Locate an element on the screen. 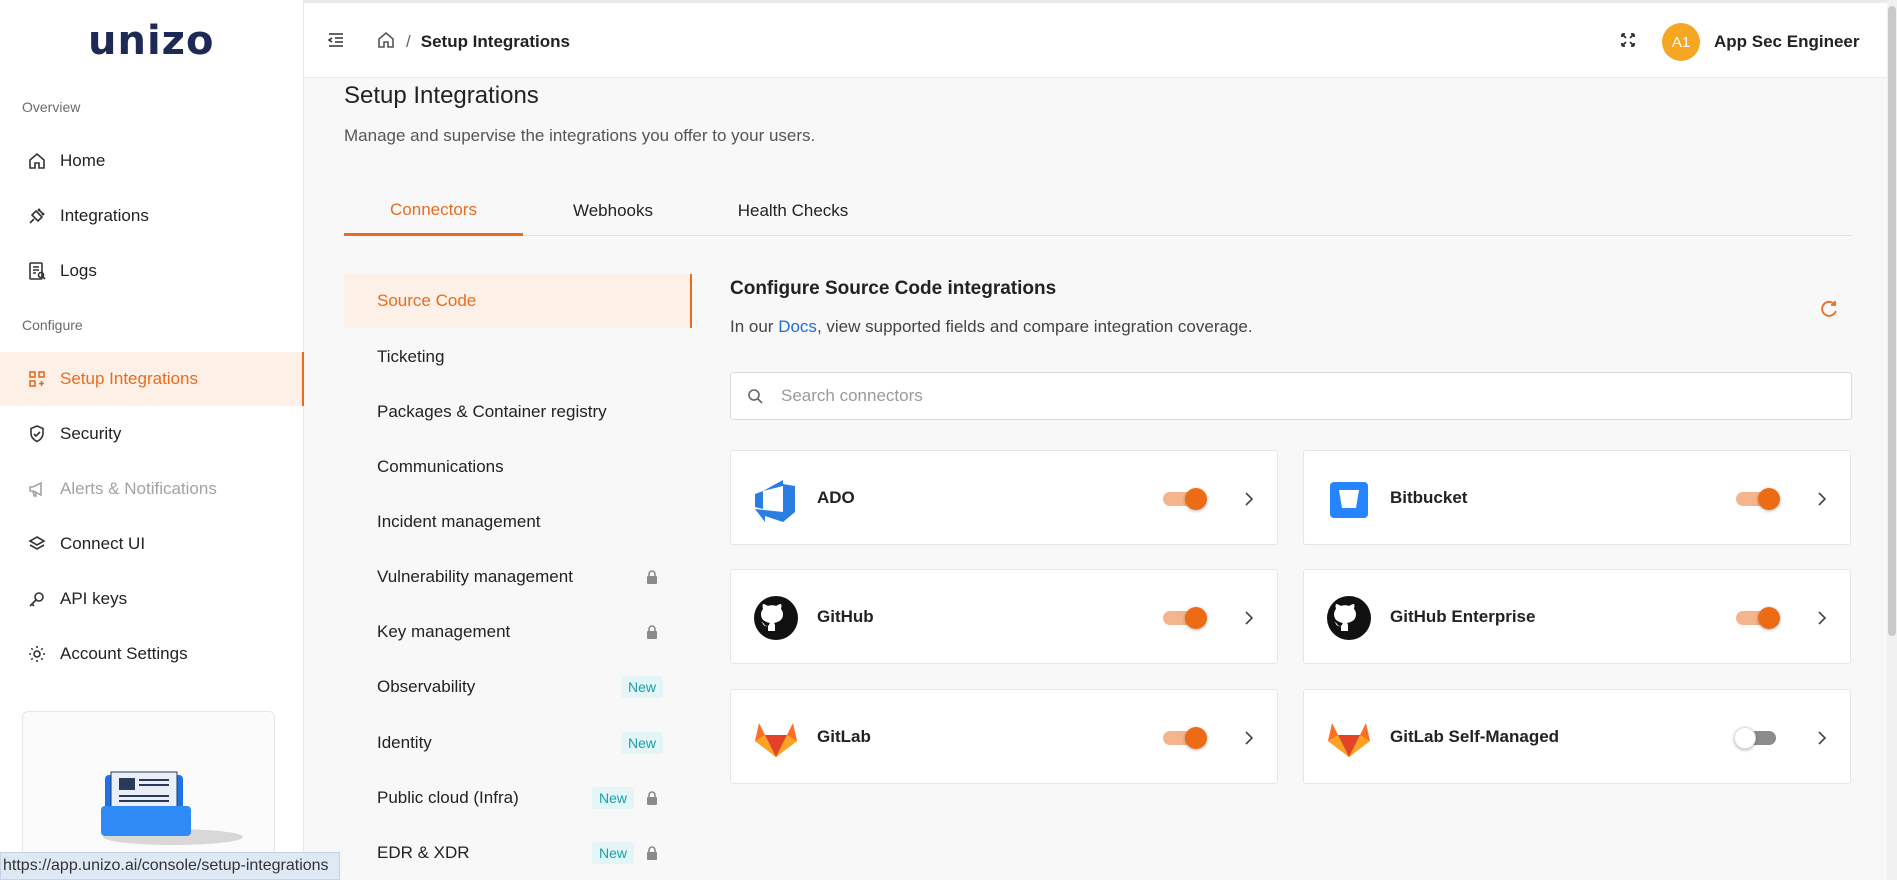 The image size is (1897, 880). category-vulnerability-management: Vulnerability management is located at coordinates (518, 577).